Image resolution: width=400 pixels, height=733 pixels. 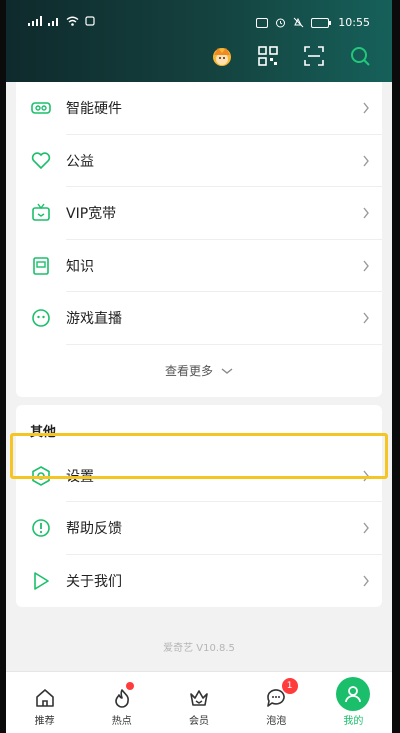 What do you see at coordinates (94, 581) in the screenshot?
I see `menu-item-label: 关于我们` at bounding box center [94, 581].